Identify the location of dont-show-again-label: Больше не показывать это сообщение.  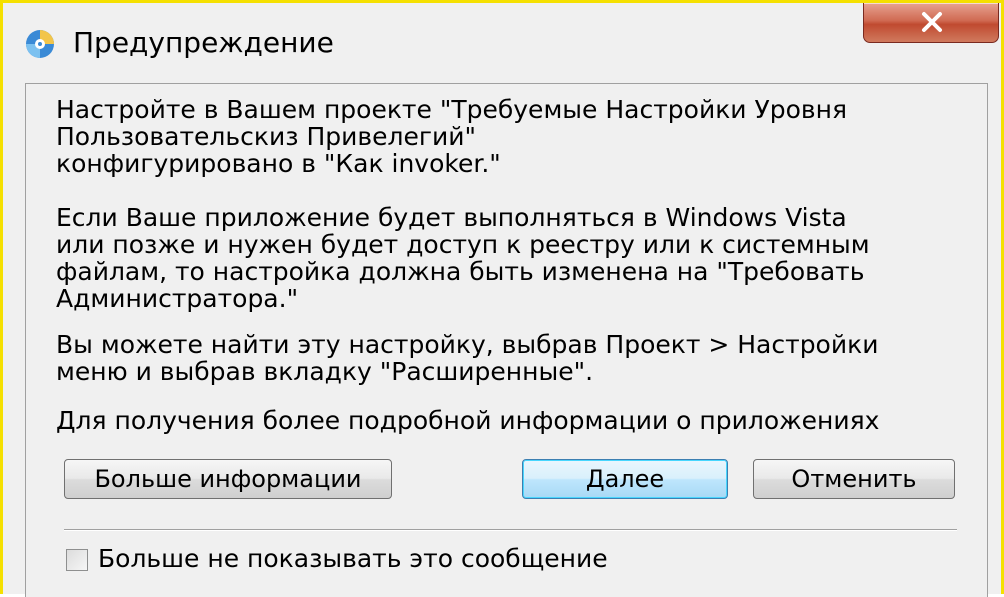
(353, 559).